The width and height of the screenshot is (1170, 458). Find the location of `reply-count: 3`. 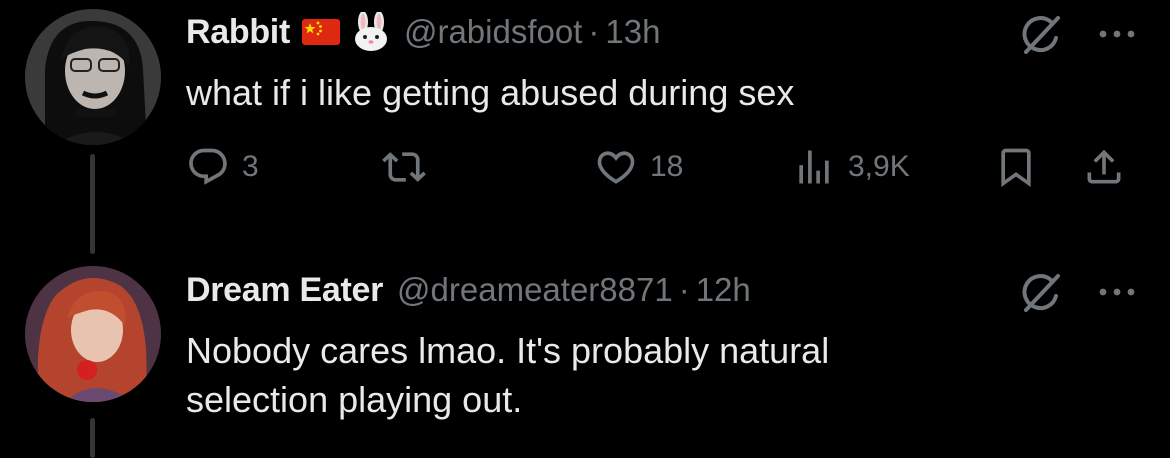

reply-count: 3 is located at coordinates (250, 166).